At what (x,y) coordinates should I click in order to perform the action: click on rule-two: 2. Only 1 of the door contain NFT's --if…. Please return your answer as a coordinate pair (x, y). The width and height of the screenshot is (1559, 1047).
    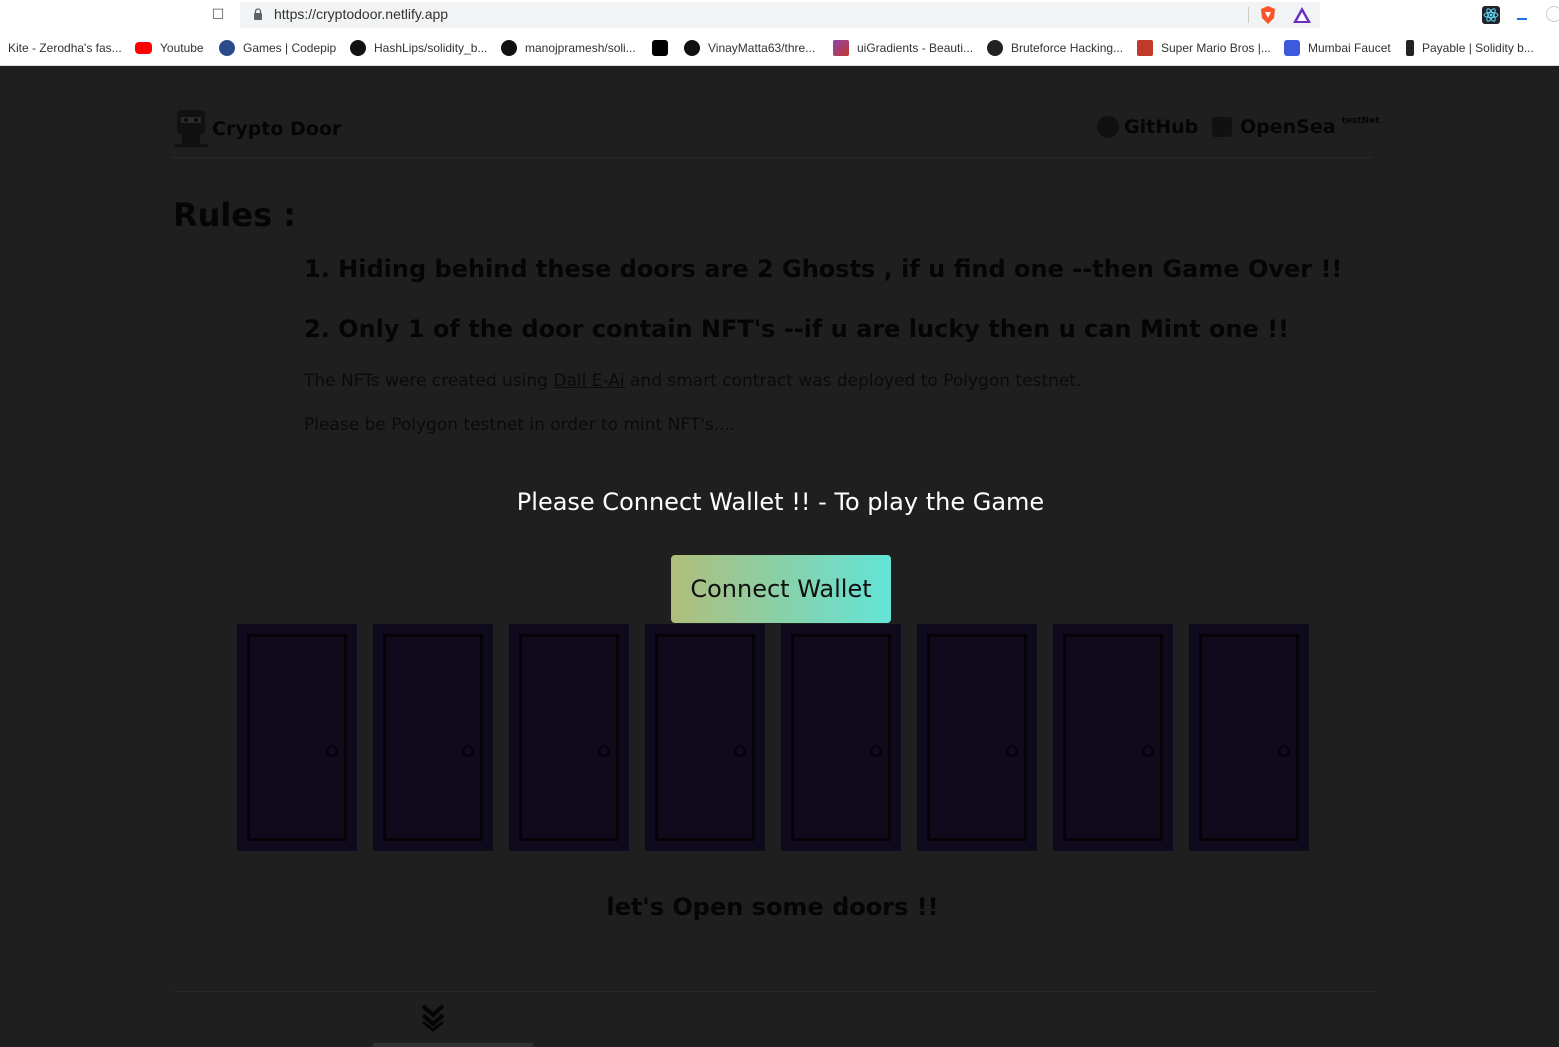
    Looking at the image, I should click on (796, 329).